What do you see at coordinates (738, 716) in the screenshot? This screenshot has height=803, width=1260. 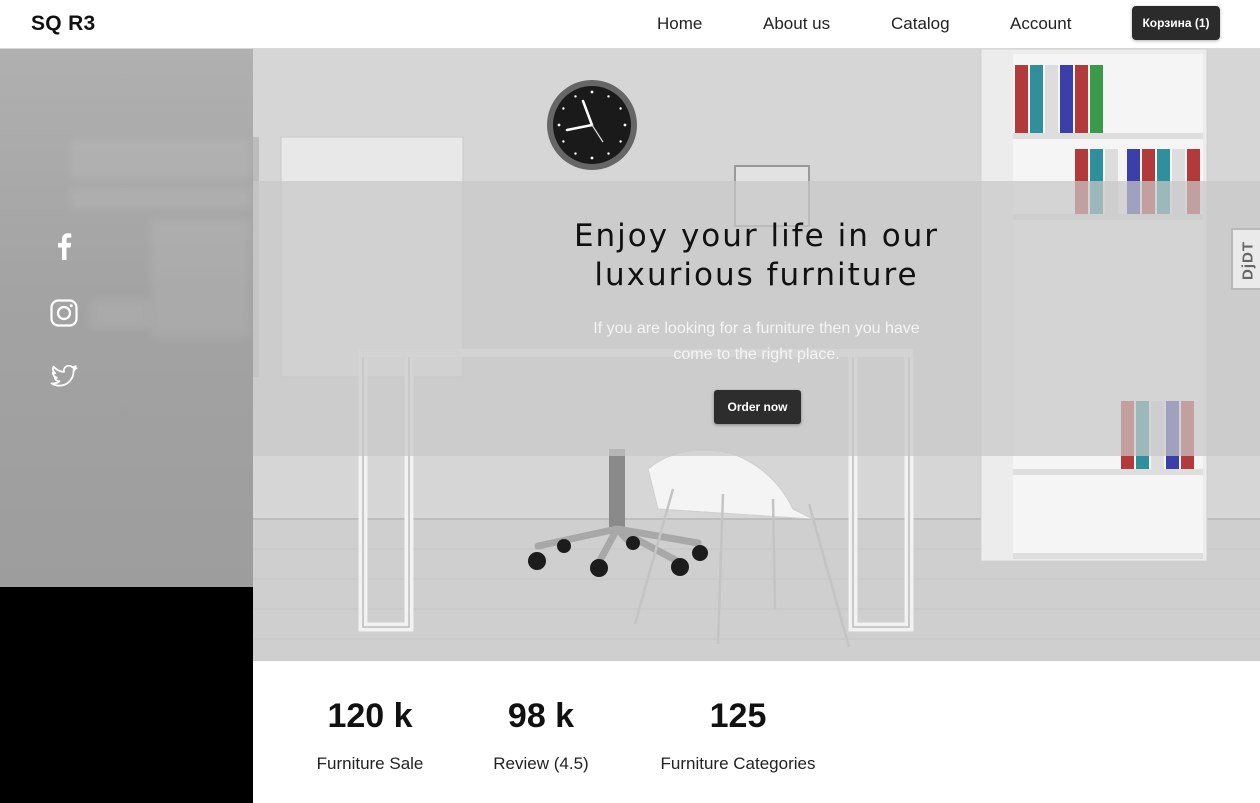 I see `stat-categories-value: 125` at bounding box center [738, 716].